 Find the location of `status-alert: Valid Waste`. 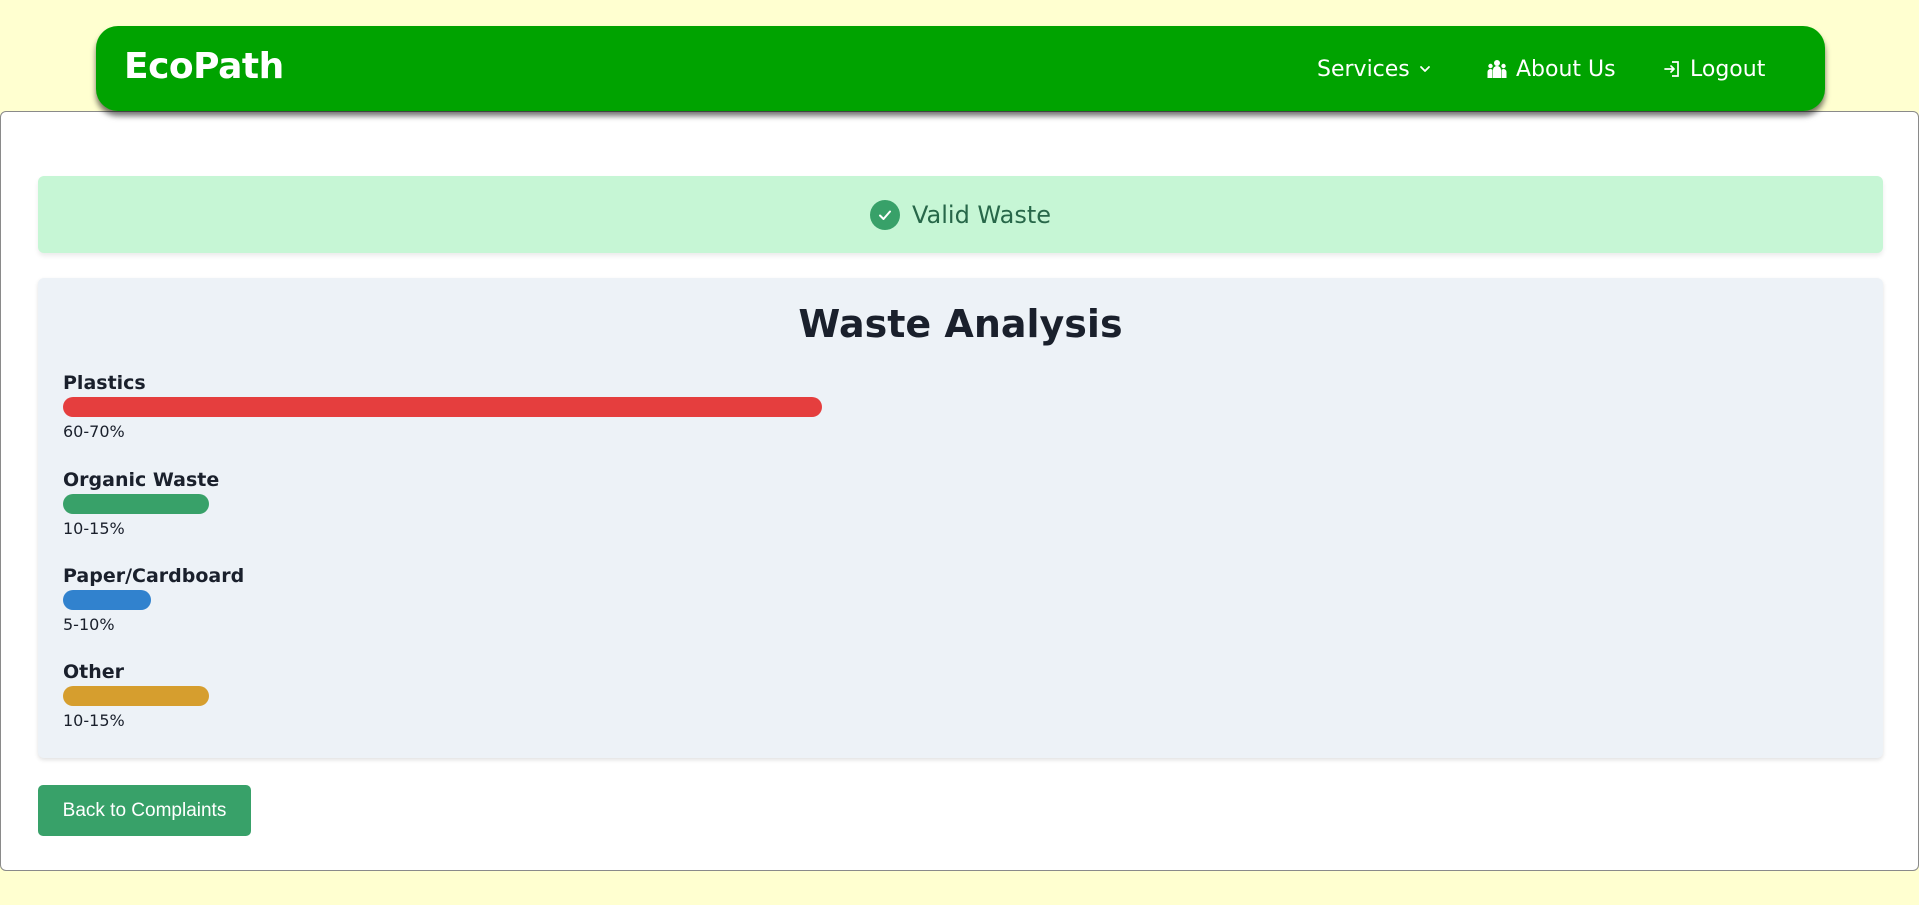

status-alert: Valid Waste is located at coordinates (960, 214).